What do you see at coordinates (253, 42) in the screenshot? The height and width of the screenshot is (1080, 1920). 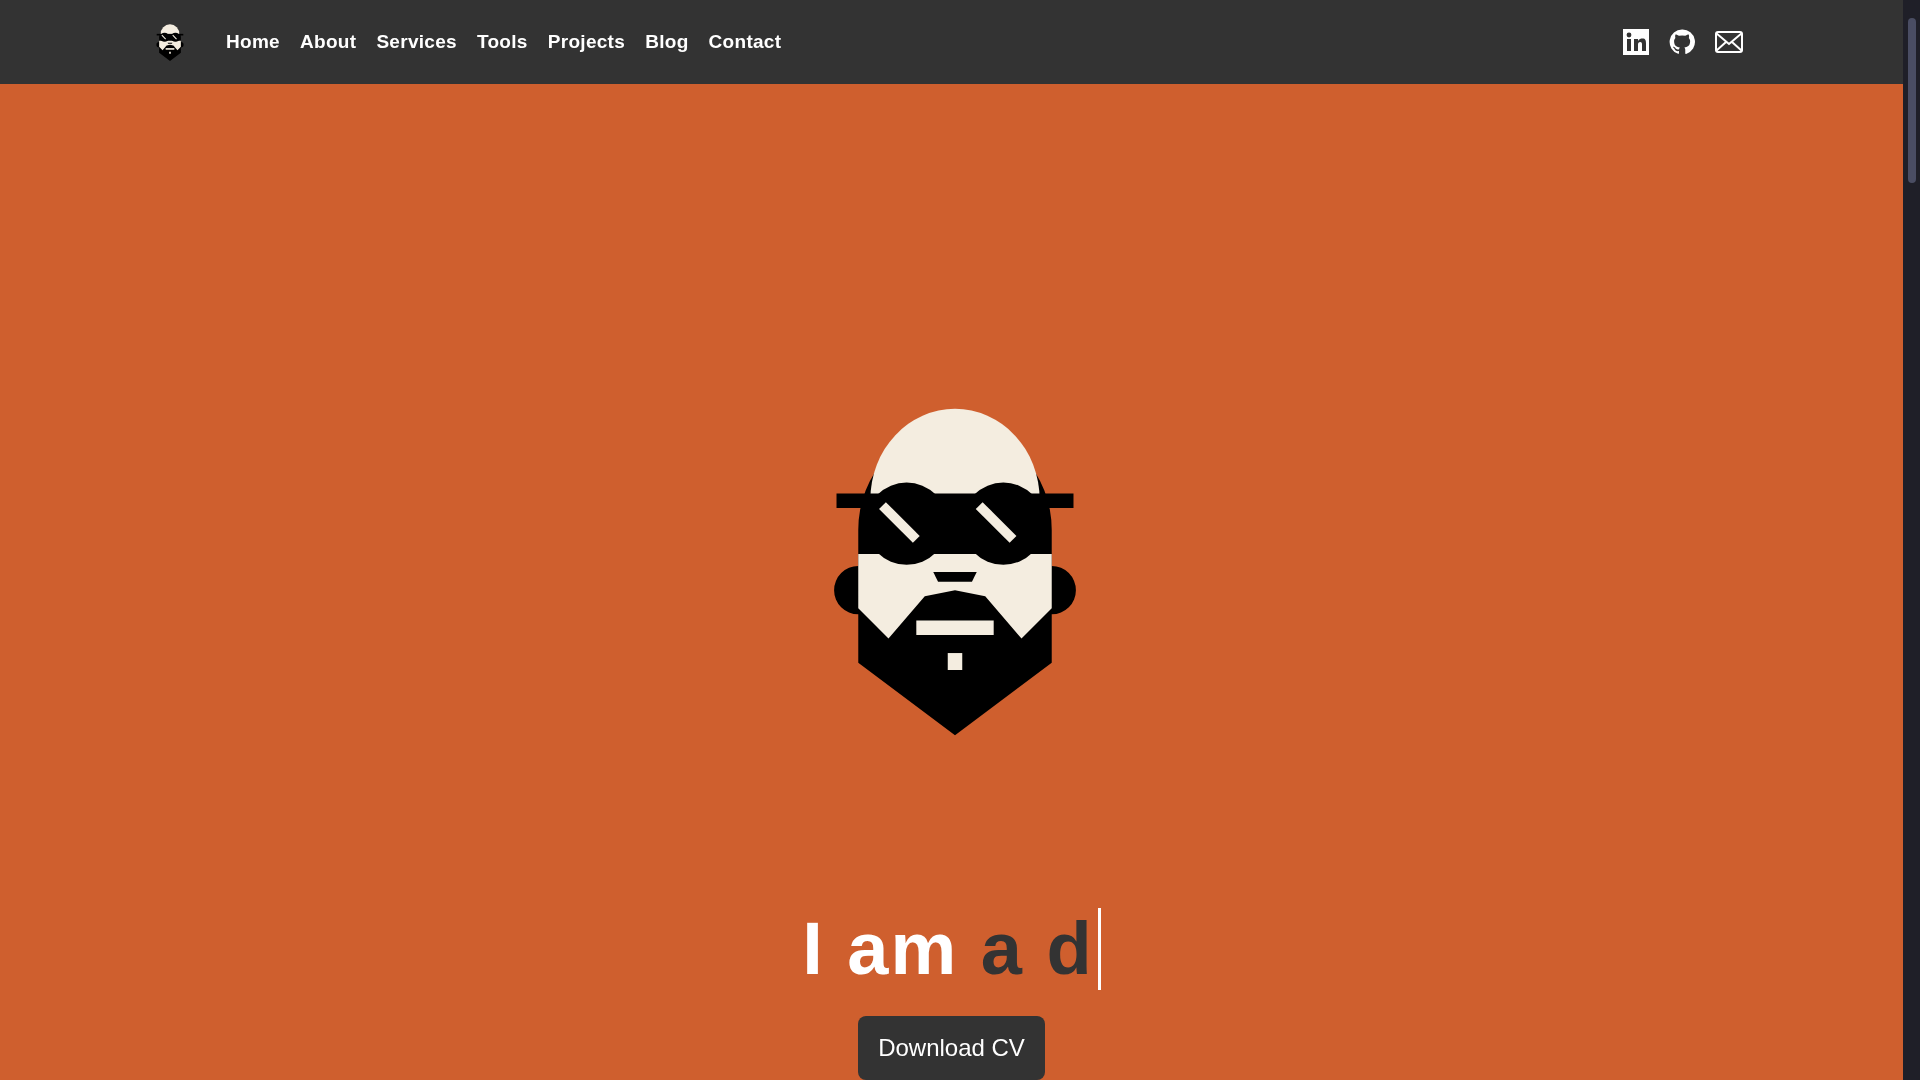 I see `nav-link: Home` at bounding box center [253, 42].